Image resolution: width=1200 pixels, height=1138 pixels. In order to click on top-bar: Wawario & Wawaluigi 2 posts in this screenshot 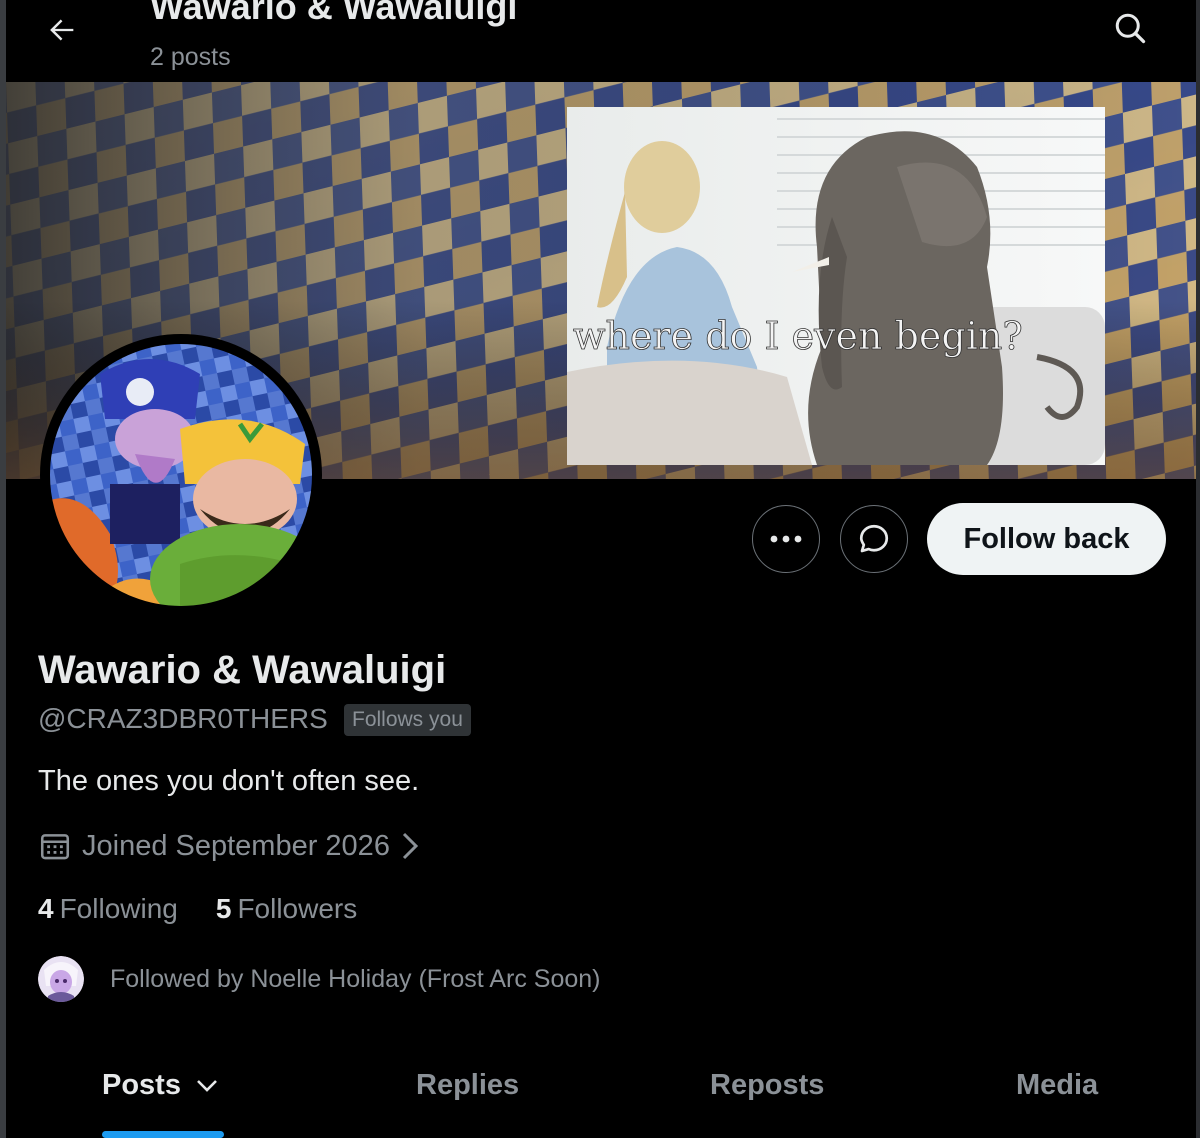, I will do `click(601, 41)`.